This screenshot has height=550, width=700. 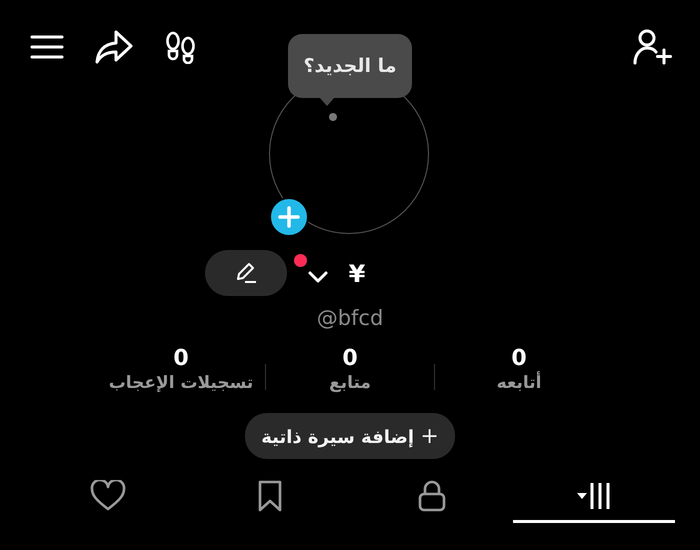 I want to click on small-dot, so click(x=333, y=117).